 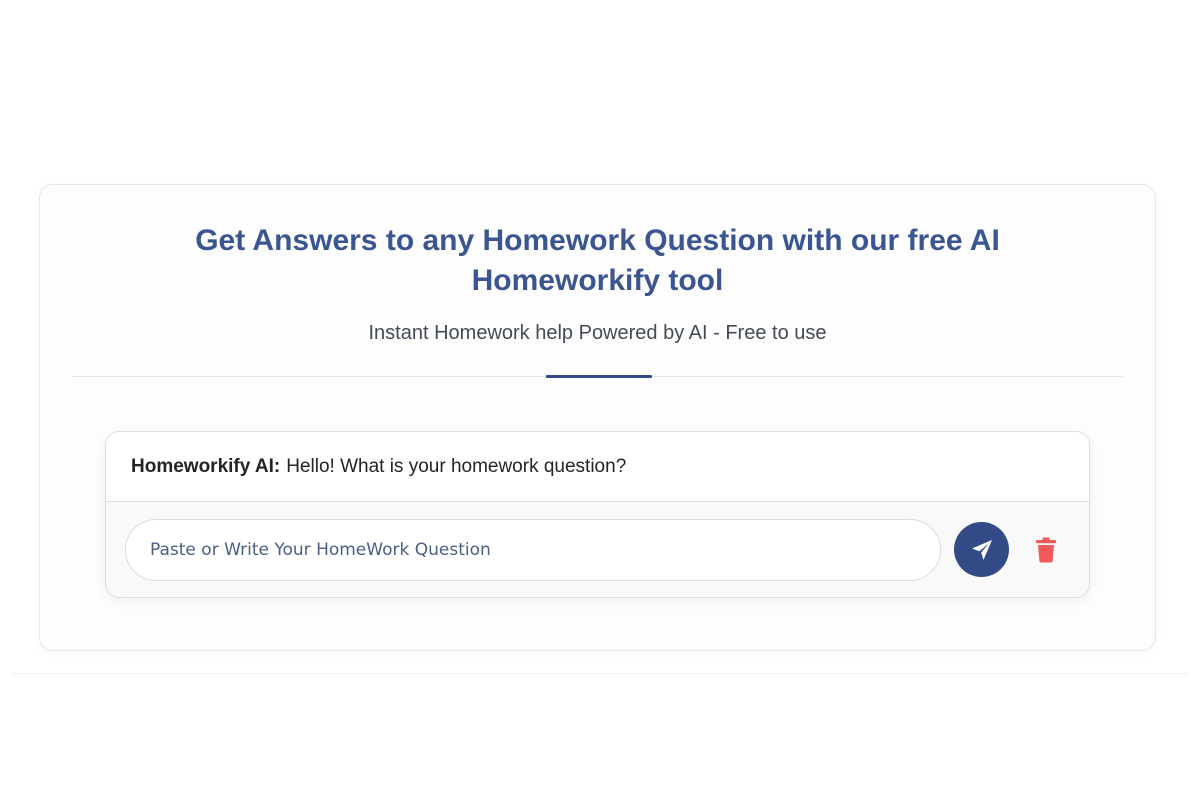 I want to click on divider-accent, so click(x=599, y=376).